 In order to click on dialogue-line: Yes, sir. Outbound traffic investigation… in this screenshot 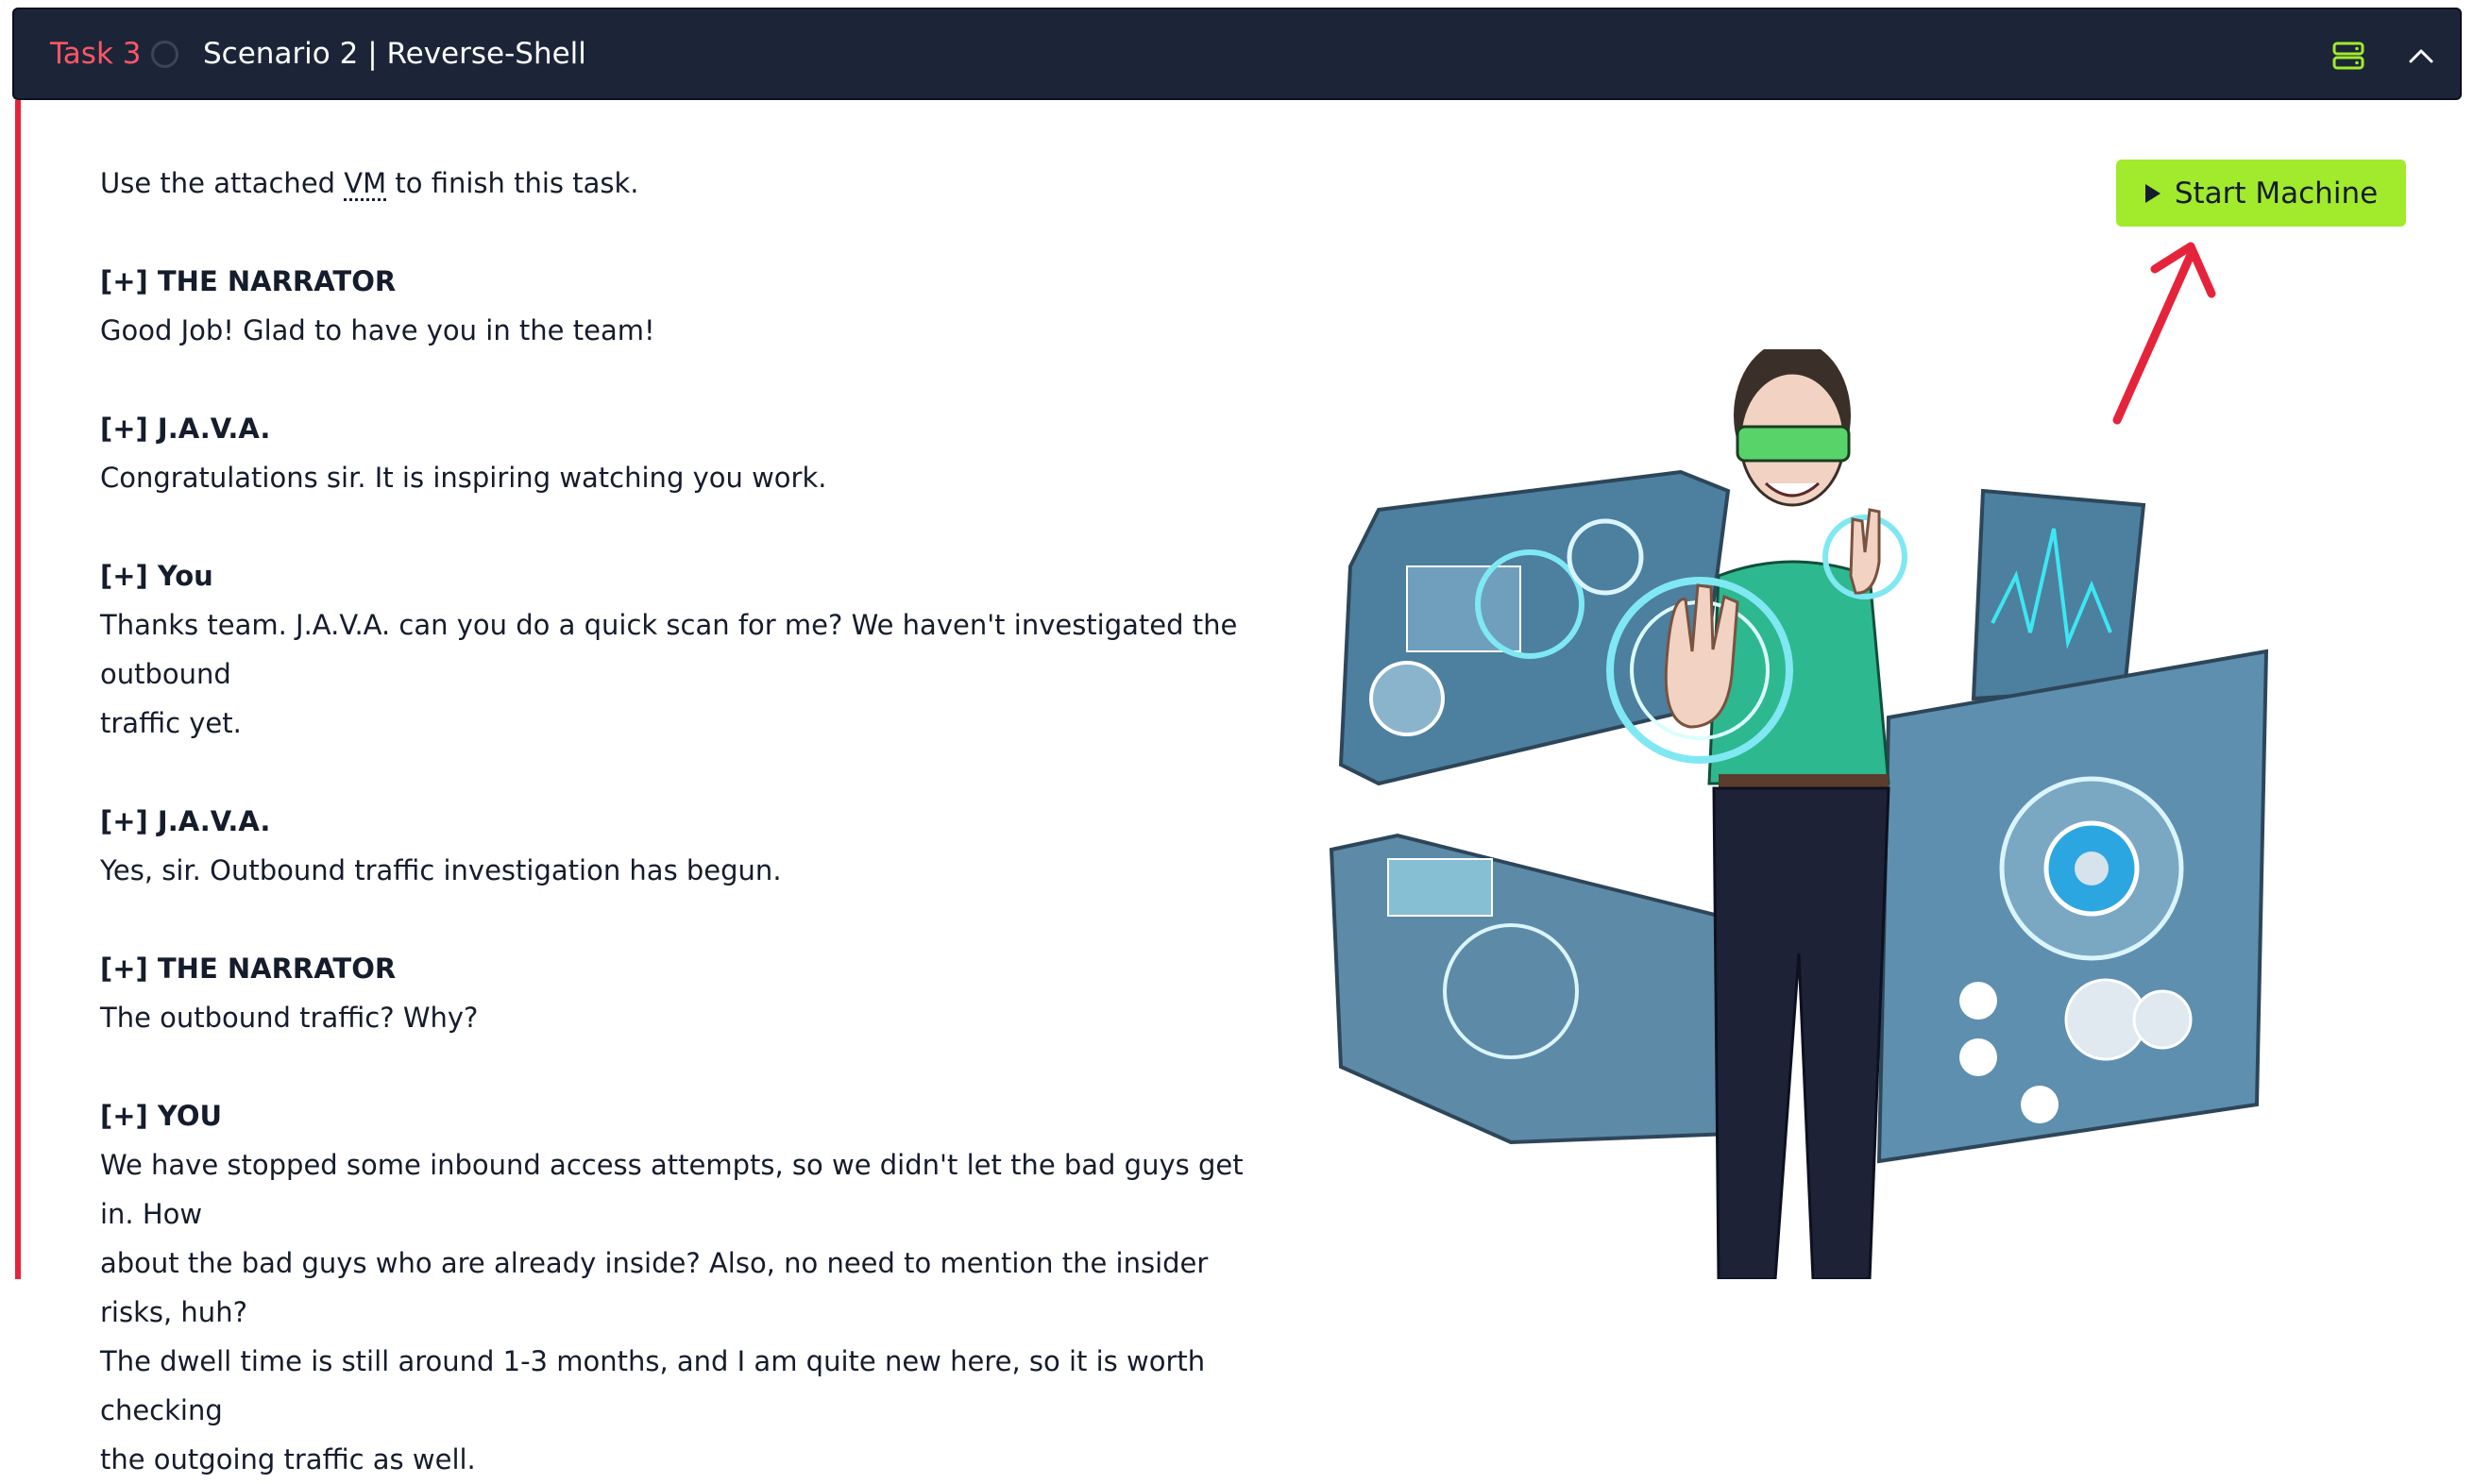, I will do `click(441, 870)`.